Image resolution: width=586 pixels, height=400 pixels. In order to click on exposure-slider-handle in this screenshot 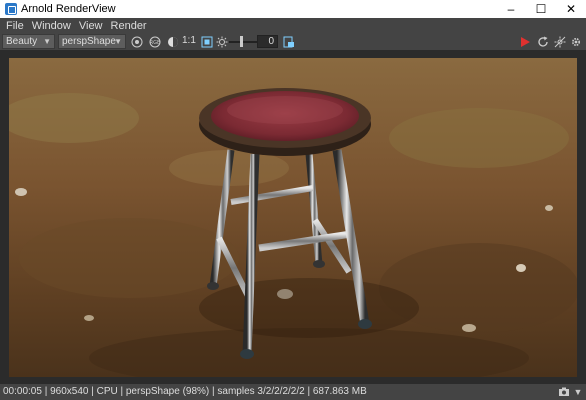, I will do `click(241, 41)`.